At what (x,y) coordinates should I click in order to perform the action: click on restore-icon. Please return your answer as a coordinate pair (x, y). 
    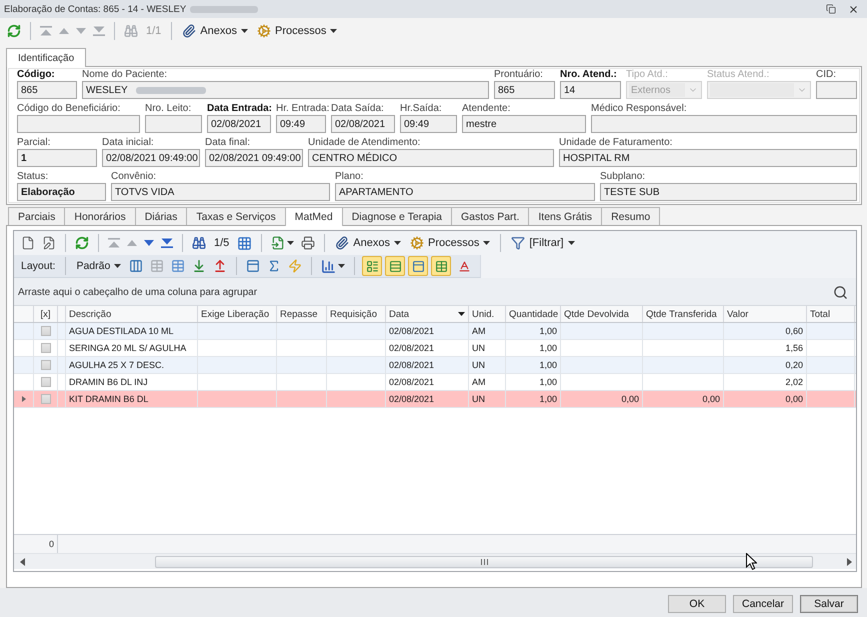
    Looking at the image, I should click on (831, 9).